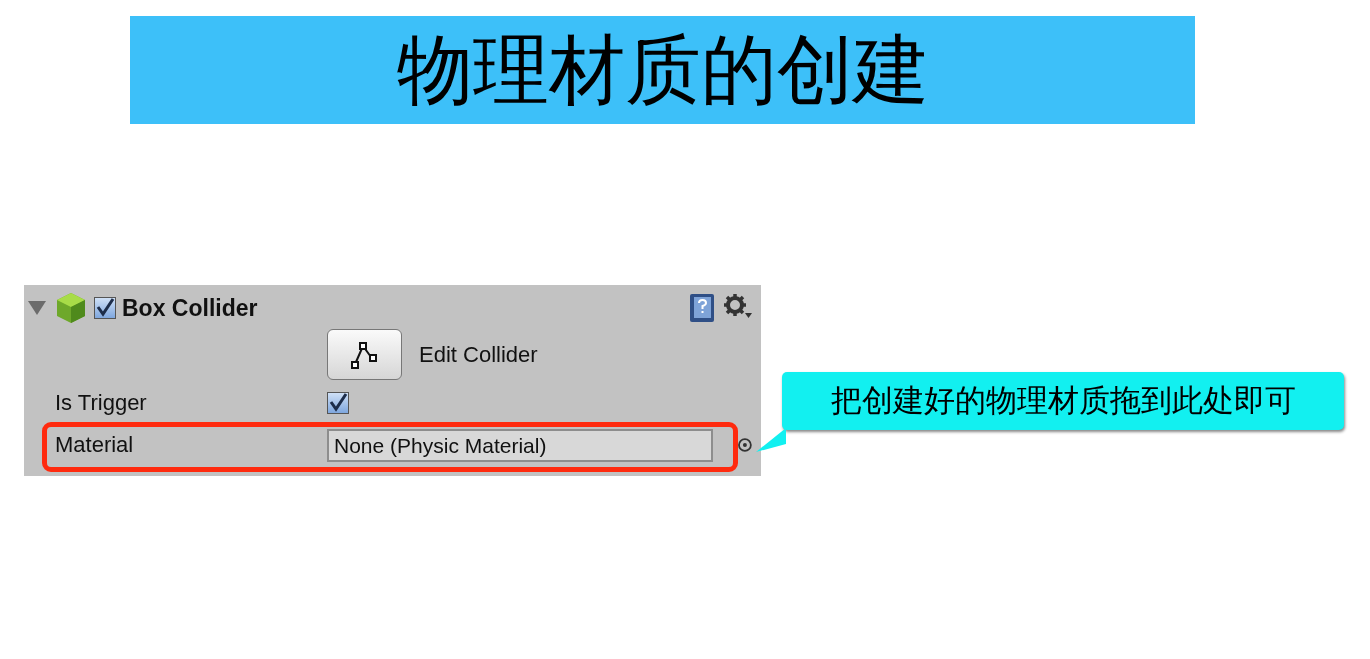 This screenshot has width=1370, height=659. Describe the element at coordinates (190, 308) in the screenshot. I see `component-name: Box Collider` at that location.